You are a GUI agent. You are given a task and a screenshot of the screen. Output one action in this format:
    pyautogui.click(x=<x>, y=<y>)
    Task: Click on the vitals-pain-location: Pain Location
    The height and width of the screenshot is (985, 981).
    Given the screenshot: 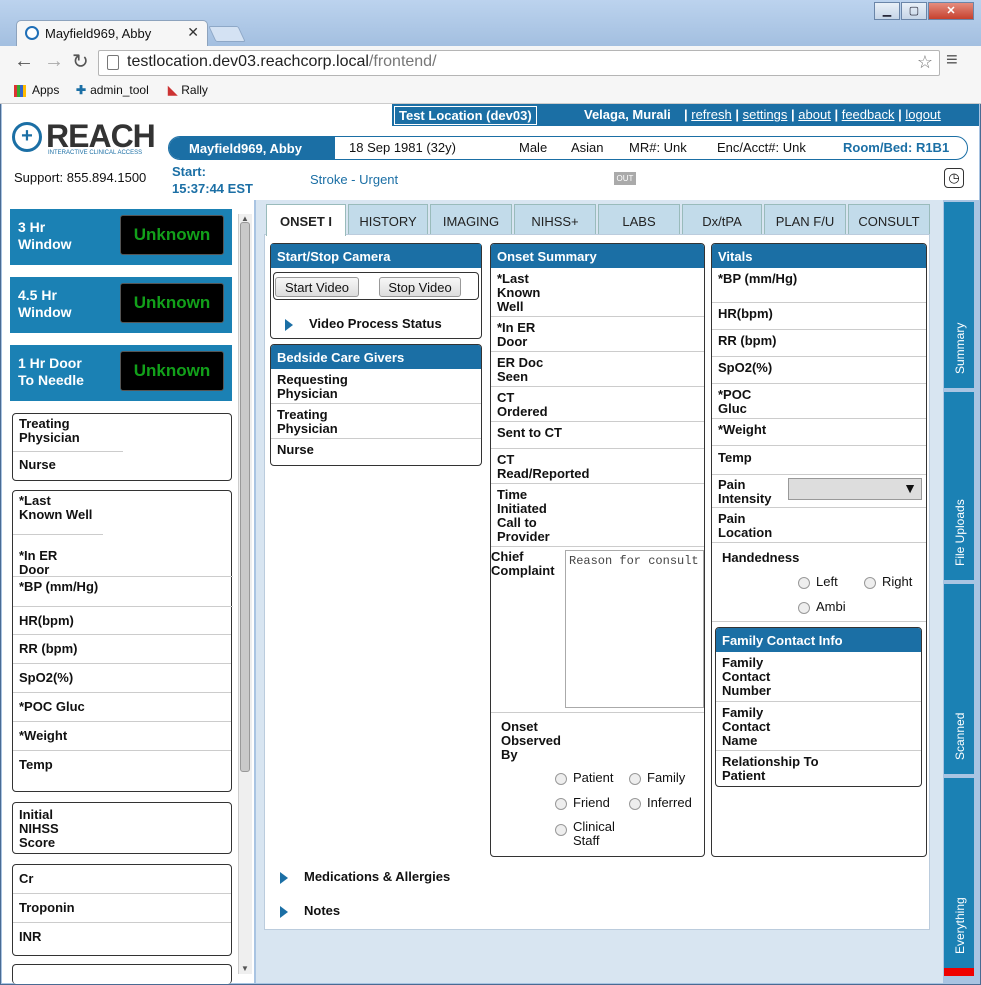 What is the action you would take?
    pyautogui.click(x=819, y=525)
    